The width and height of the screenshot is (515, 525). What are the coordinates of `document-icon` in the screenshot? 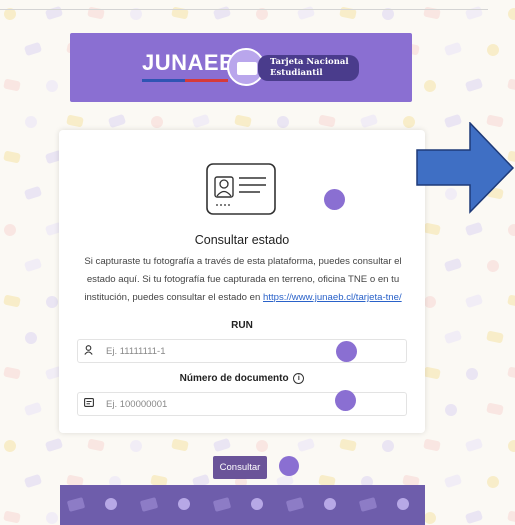 It's located at (93, 404).